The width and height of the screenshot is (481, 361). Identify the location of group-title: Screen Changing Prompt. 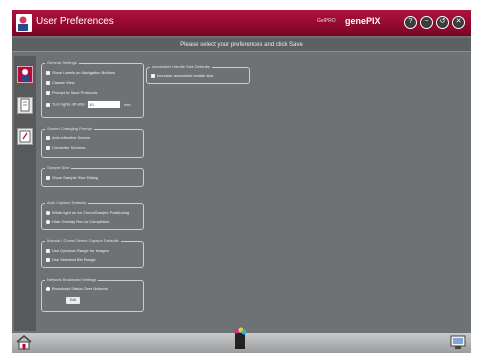
(69, 129).